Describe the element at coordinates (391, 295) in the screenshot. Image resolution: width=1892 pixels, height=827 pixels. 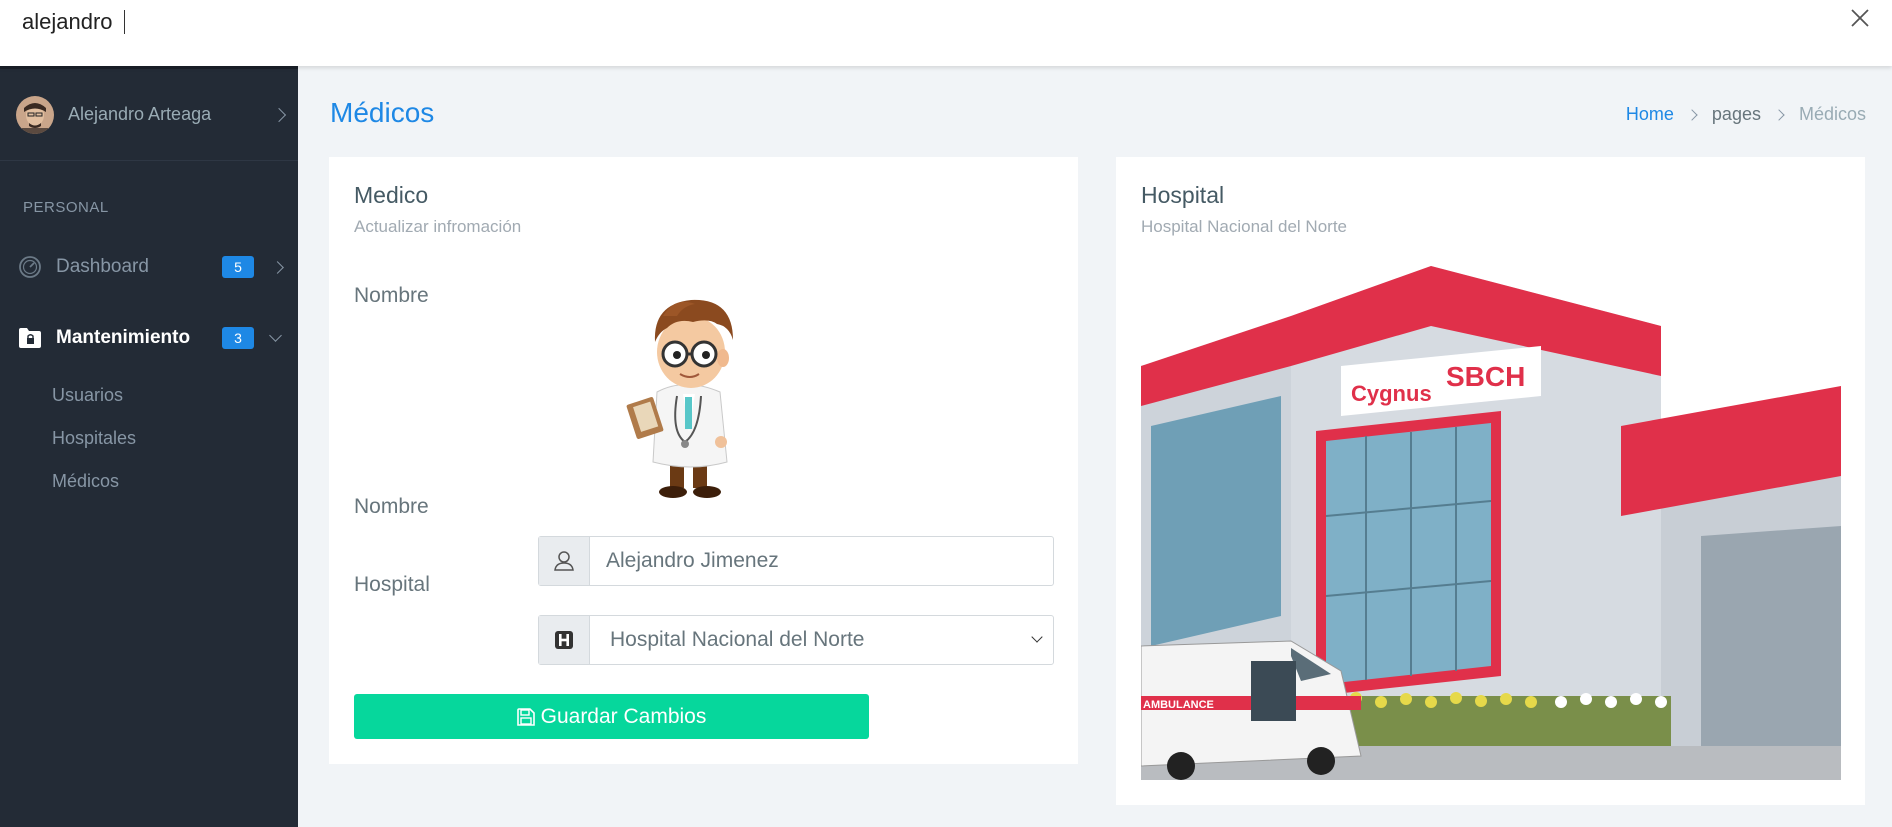
I see `image-label: Nombre` at that location.